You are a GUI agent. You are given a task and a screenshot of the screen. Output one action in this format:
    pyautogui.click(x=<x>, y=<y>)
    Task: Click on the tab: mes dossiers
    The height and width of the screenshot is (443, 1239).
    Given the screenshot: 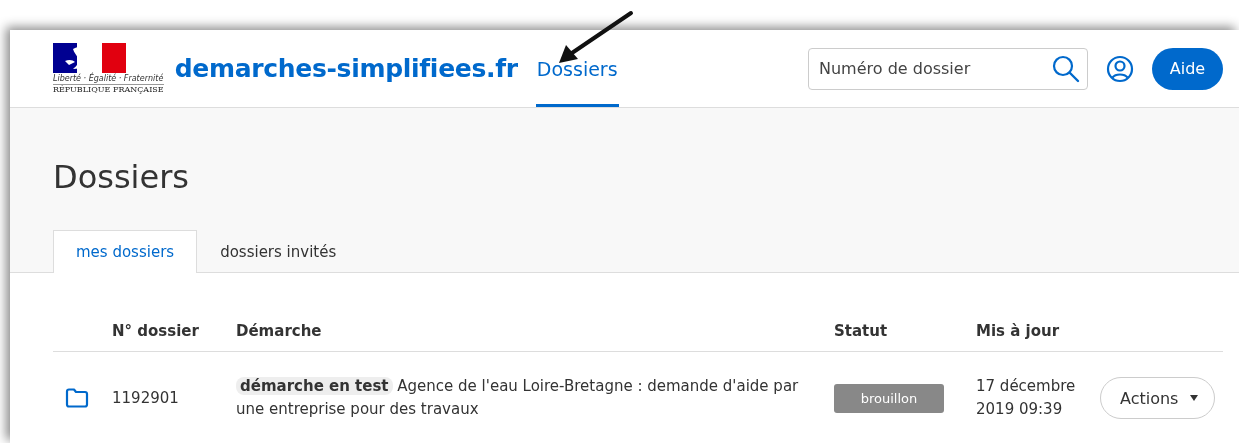 What is the action you would take?
    pyautogui.click(x=125, y=251)
    